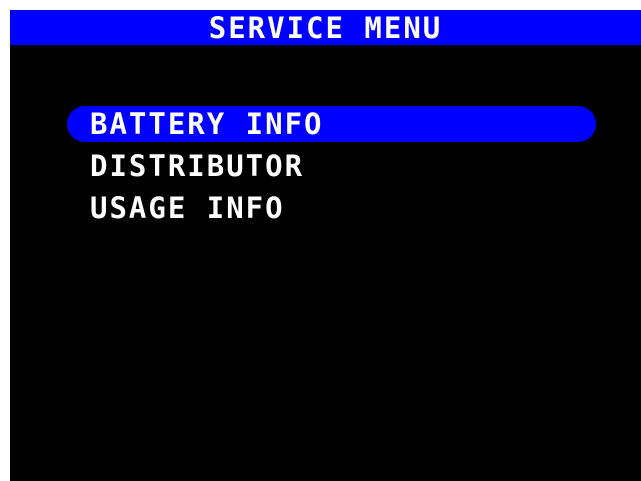 This screenshot has width=641, height=481. I want to click on menu-item-label: USAGE INFO, so click(187, 208).